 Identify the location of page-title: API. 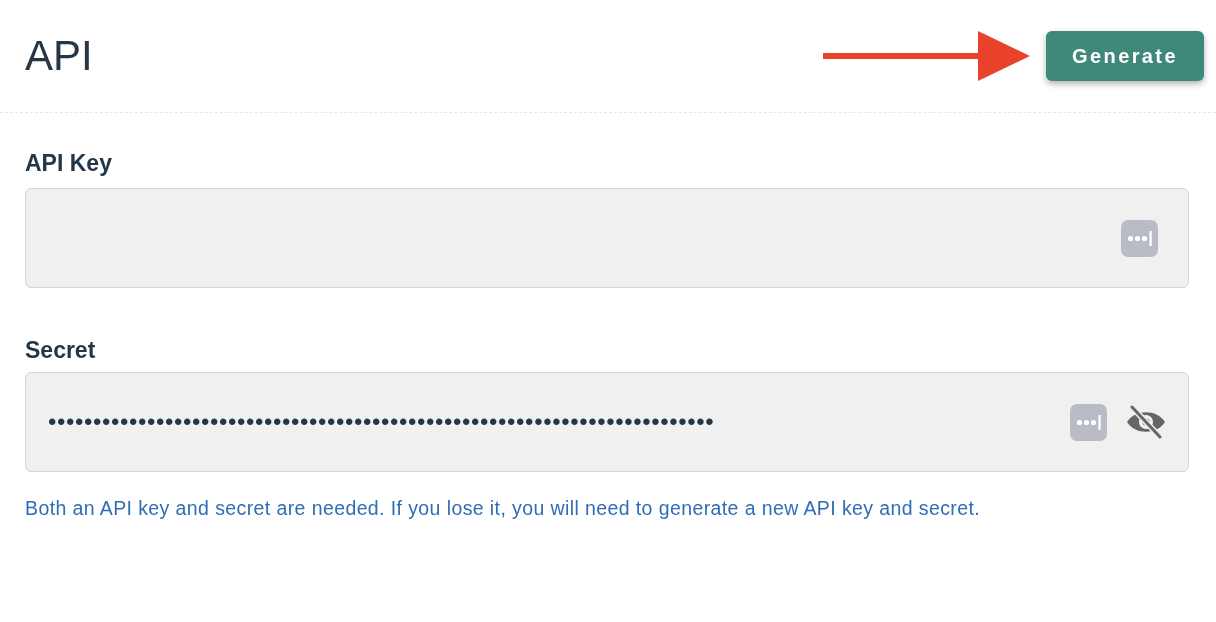
(59, 56).